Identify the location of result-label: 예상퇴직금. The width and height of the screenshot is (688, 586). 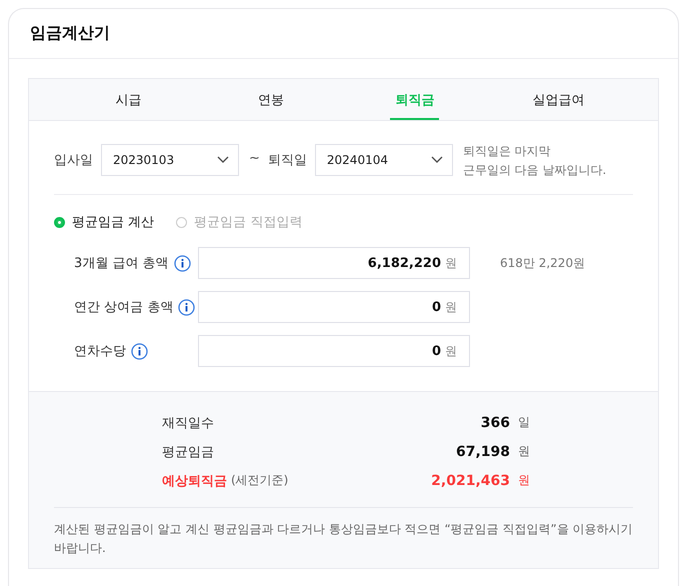
(194, 481).